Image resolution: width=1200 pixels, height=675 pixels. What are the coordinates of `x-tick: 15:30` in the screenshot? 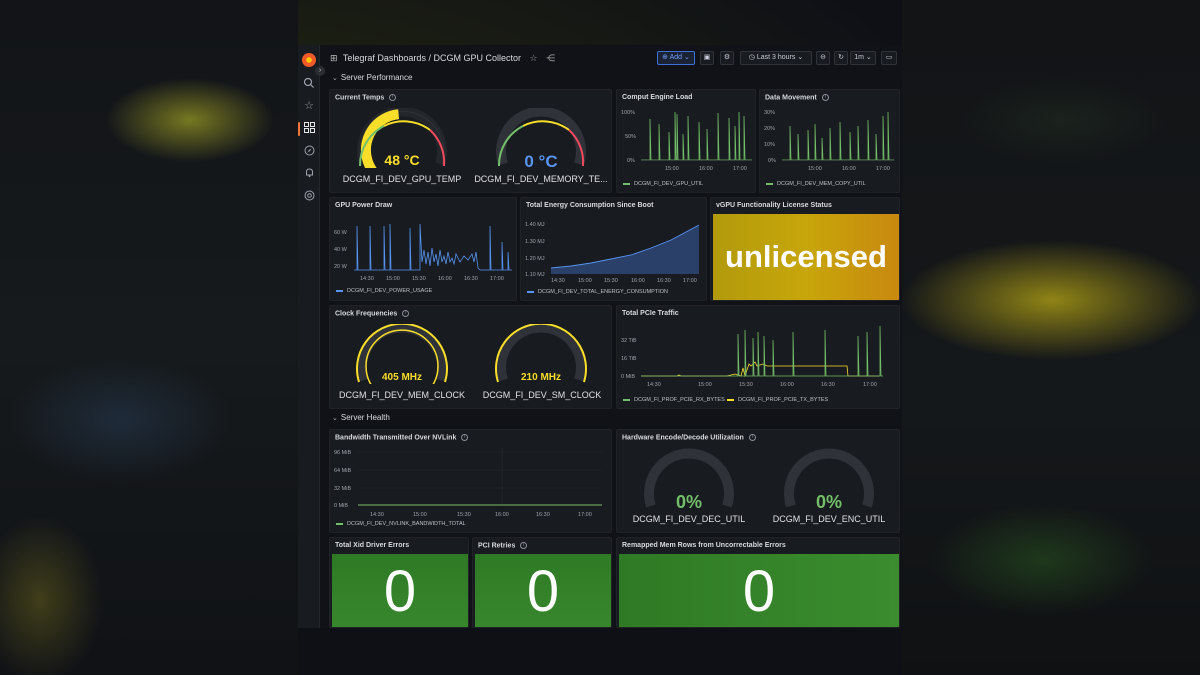 It's located at (611, 281).